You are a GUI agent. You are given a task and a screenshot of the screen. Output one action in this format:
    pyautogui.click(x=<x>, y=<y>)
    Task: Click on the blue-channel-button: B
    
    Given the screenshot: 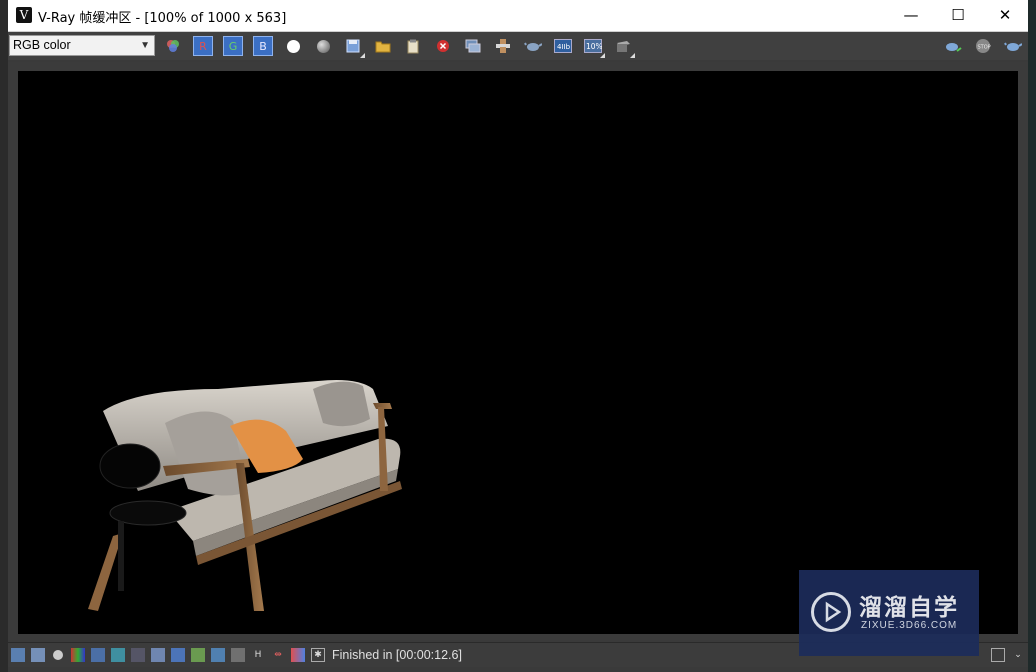 What is the action you would take?
    pyautogui.click(x=263, y=46)
    